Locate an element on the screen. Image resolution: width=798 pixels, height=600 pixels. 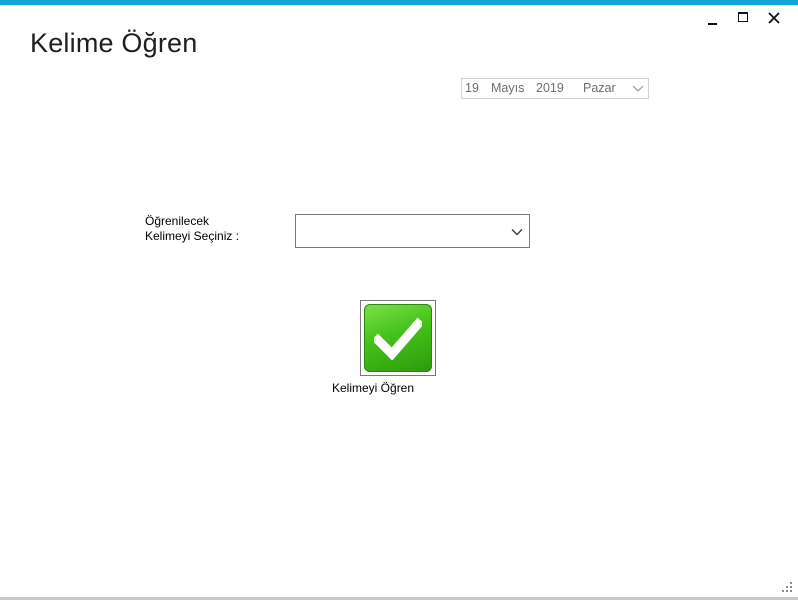
checkmark-icon is located at coordinates (398, 338).